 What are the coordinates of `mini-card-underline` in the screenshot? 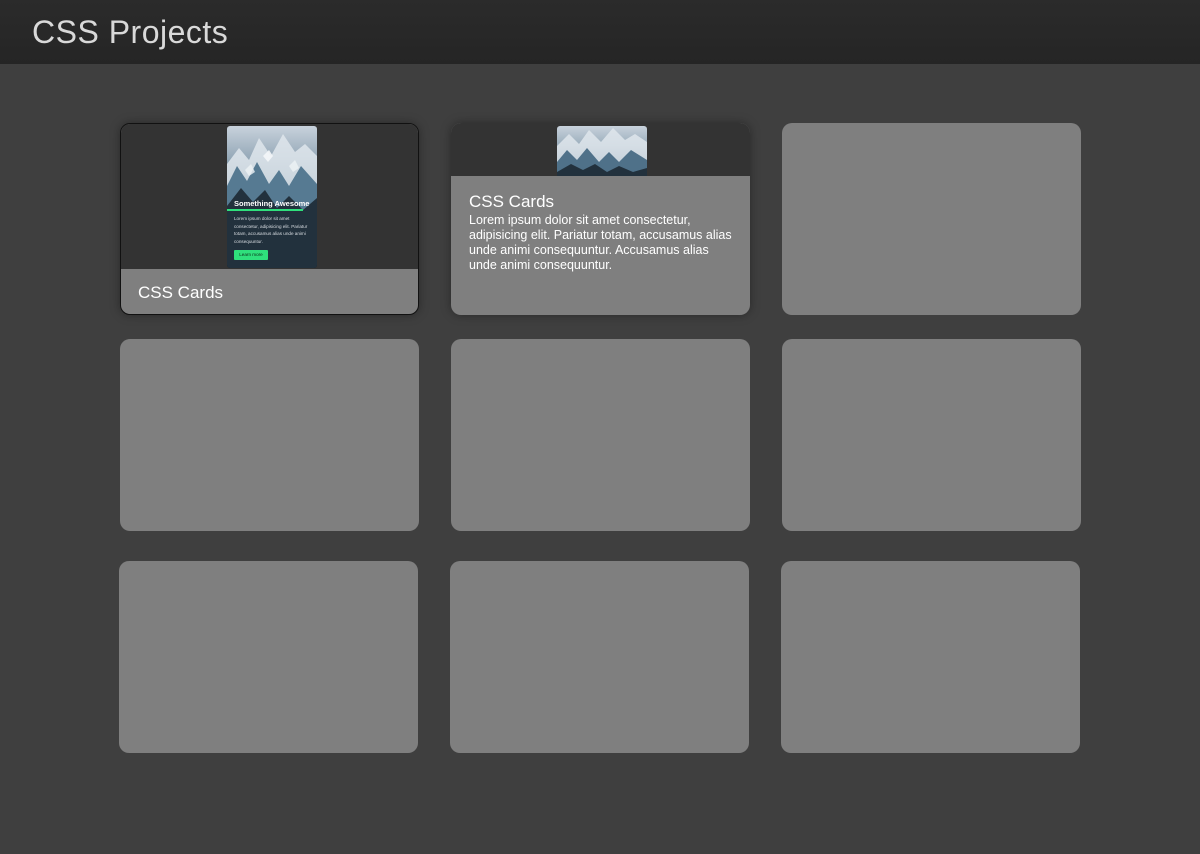 It's located at (265, 210).